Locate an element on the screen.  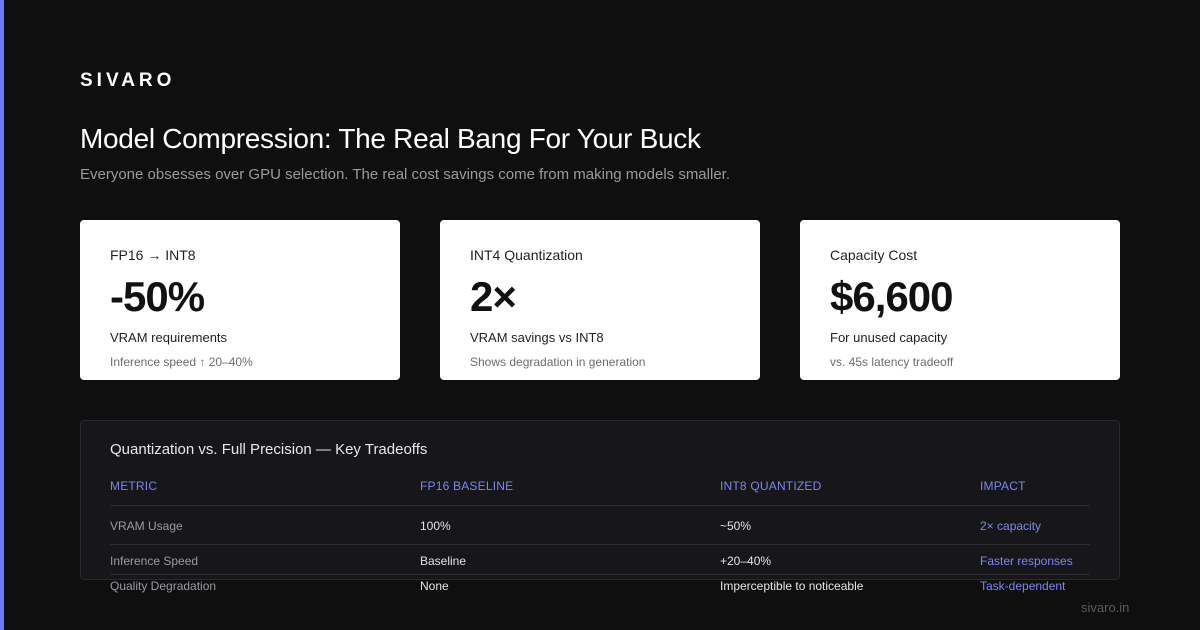
table-cell: Imperceptible to noticeable is located at coordinates (792, 586).